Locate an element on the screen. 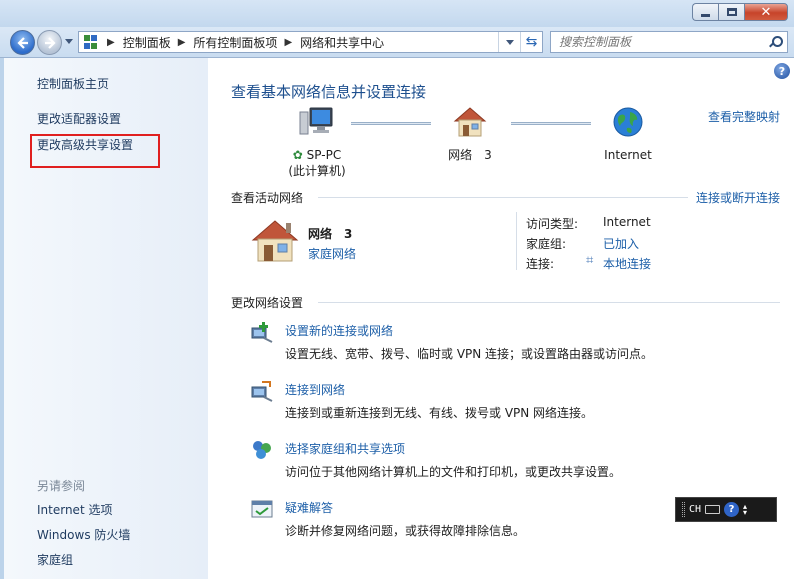 This screenshot has width=794, height=579. maximize-icon is located at coordinates (731, 12).